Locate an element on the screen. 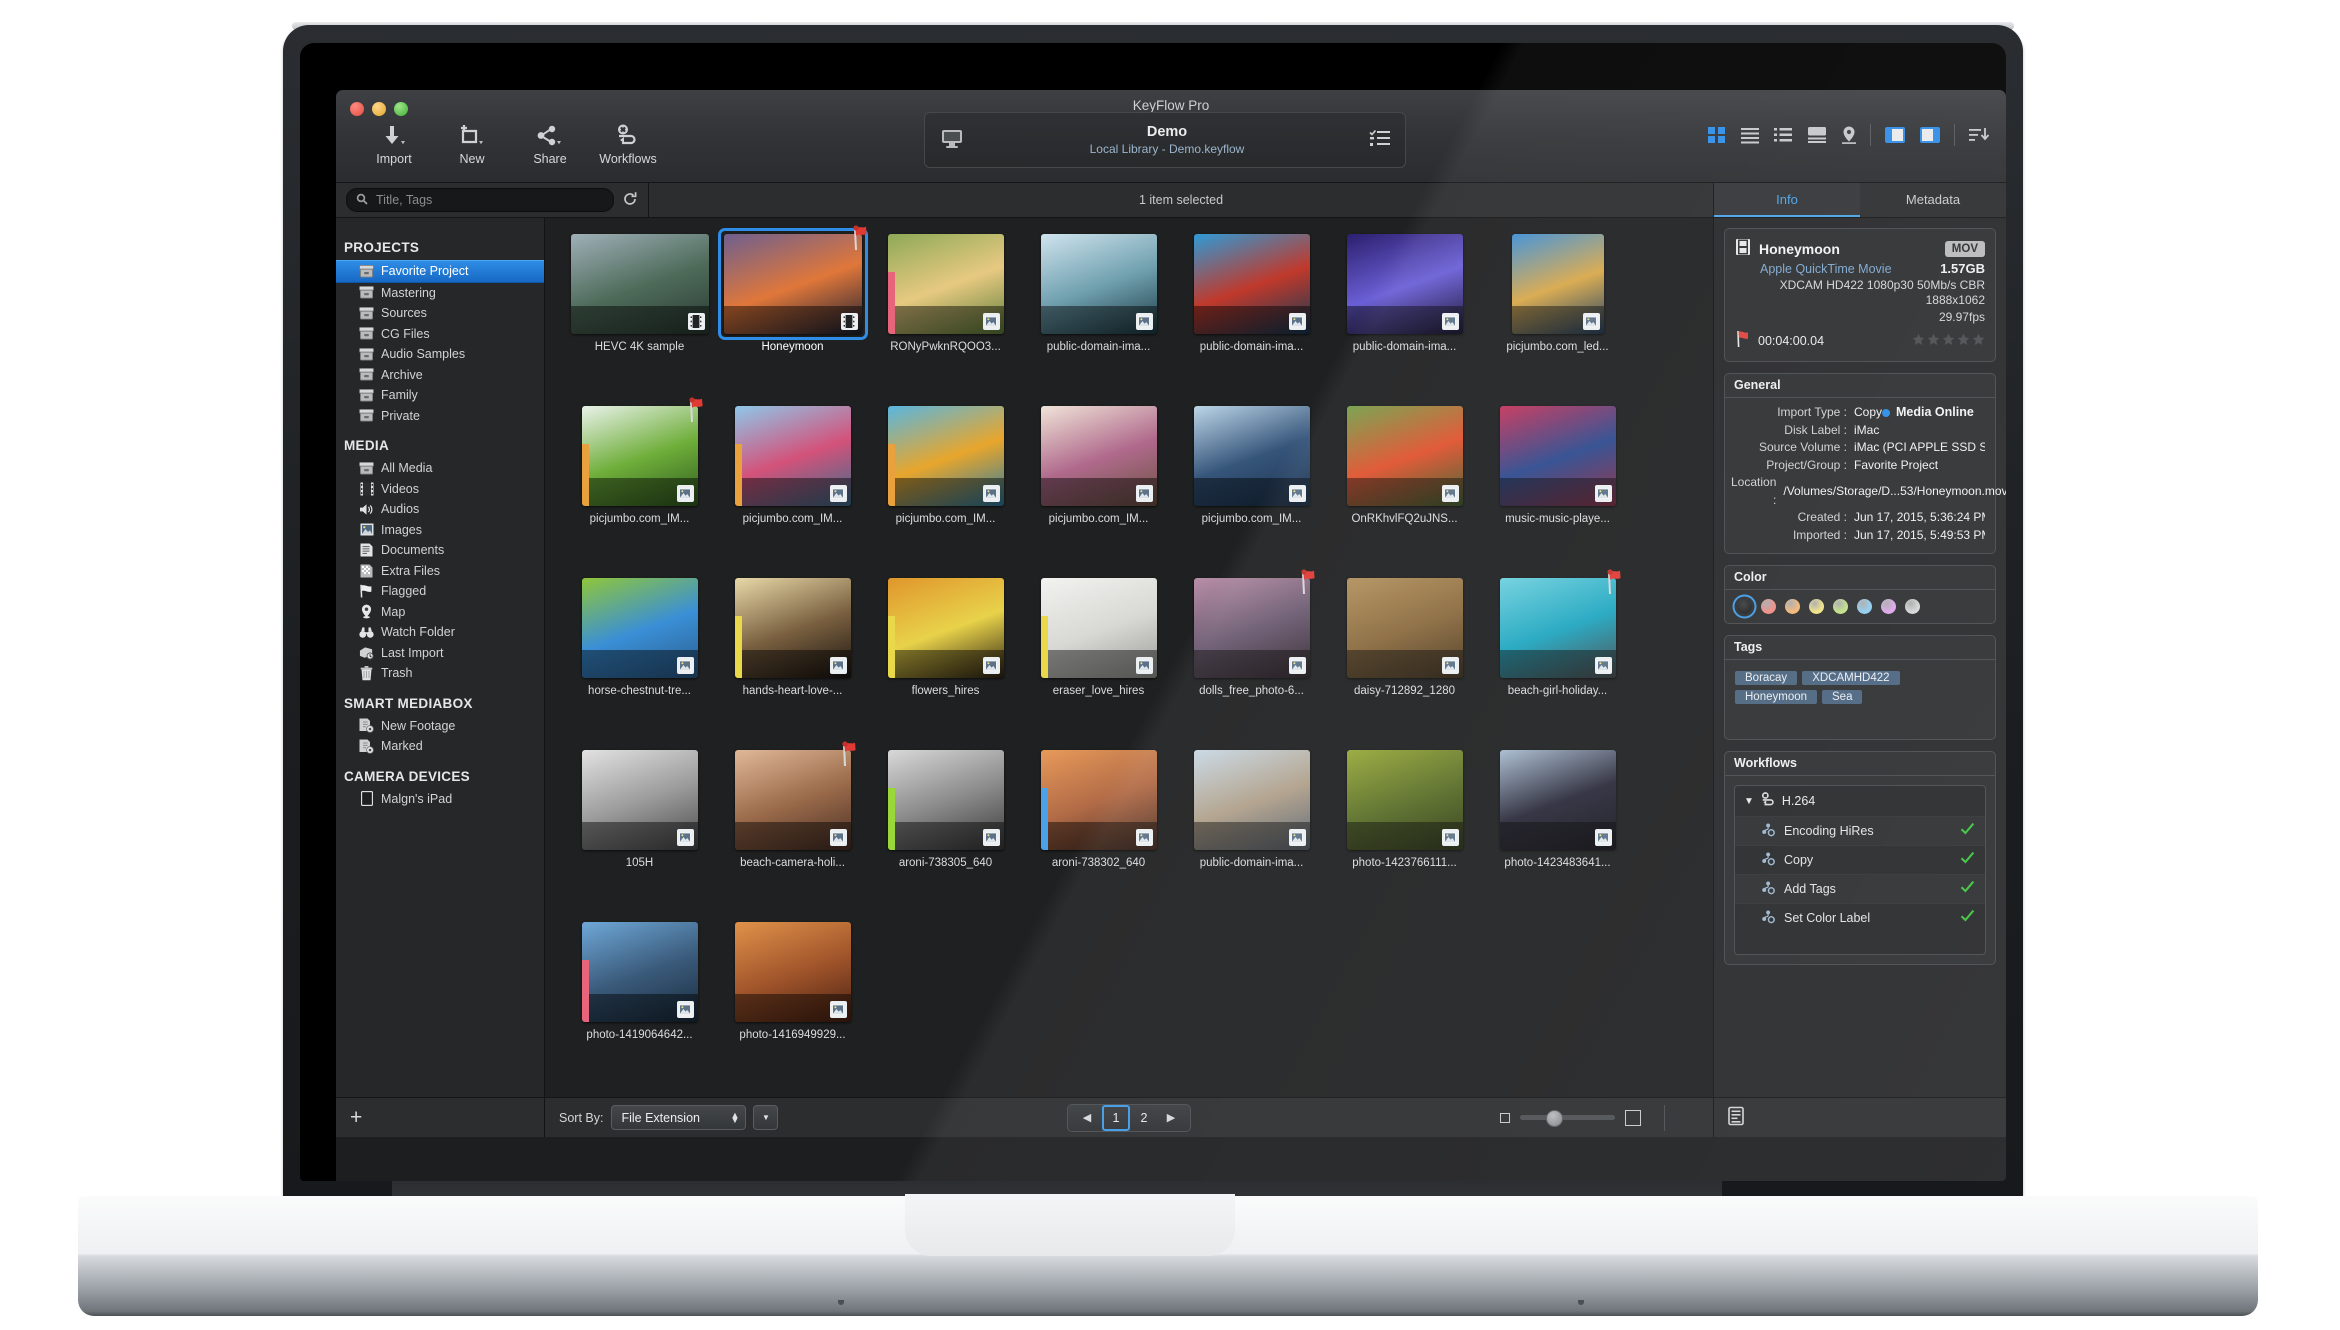 The height and width of the screenshot is (1330, 2340). notes-icon is located at coordinates (1736, 1117).